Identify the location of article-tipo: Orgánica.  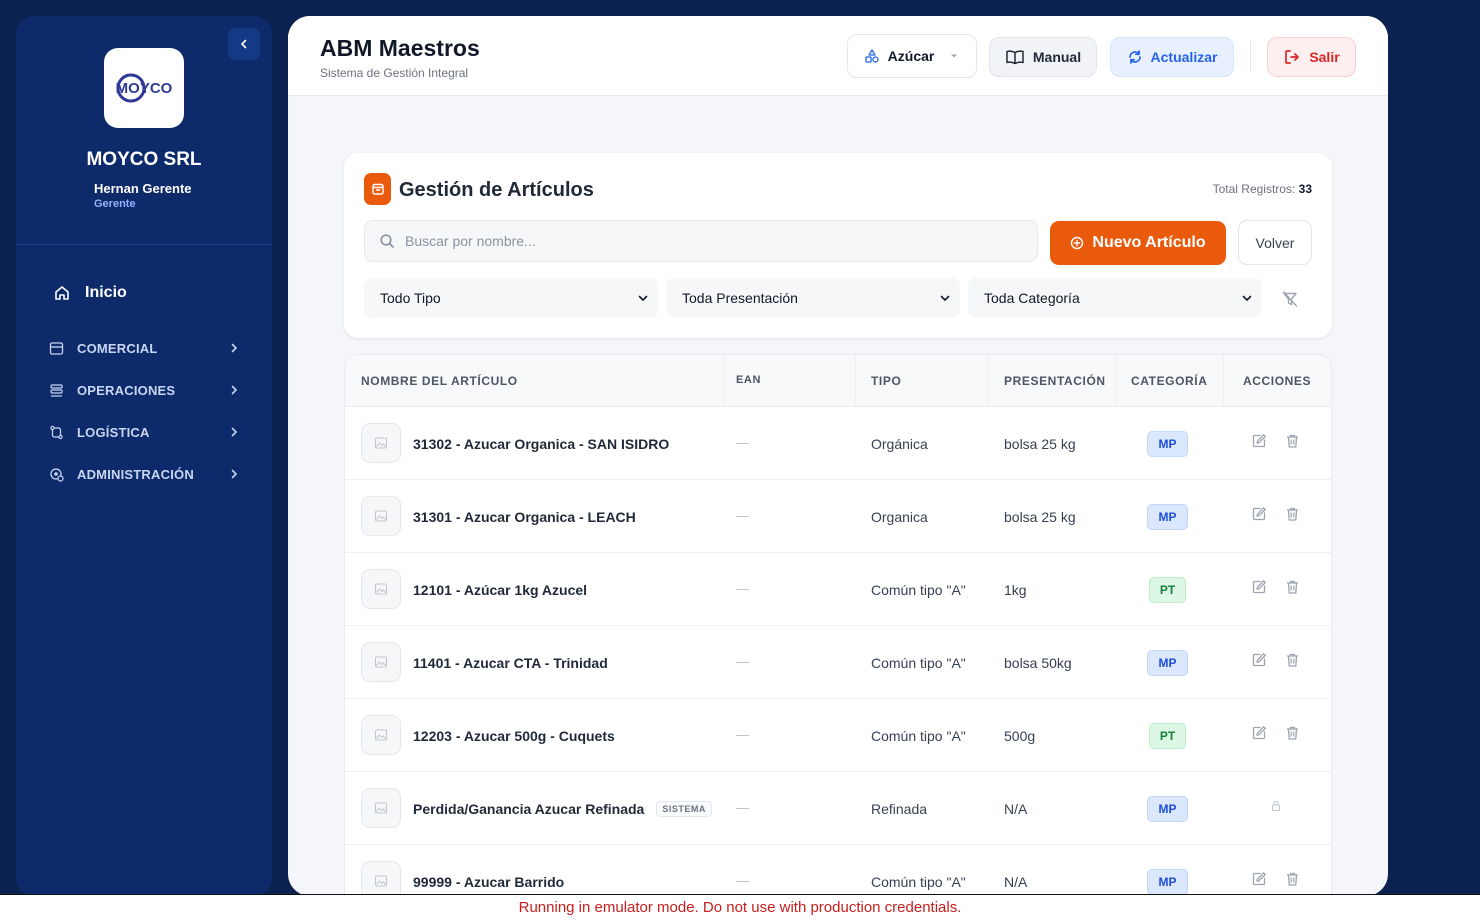
(899, 444).